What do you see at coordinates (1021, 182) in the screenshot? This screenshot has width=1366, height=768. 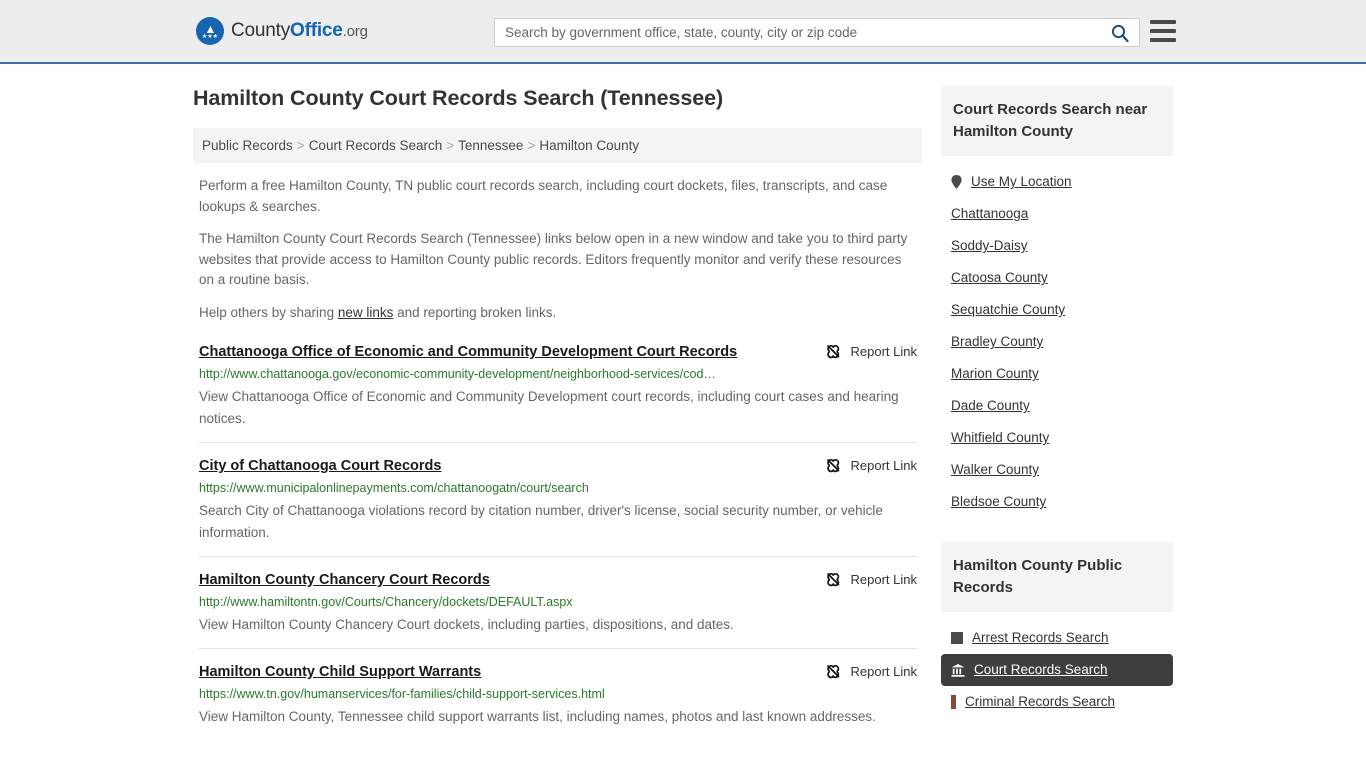 I see `nearby-item-label: Use My Location` at bounding box center [1021, 182].